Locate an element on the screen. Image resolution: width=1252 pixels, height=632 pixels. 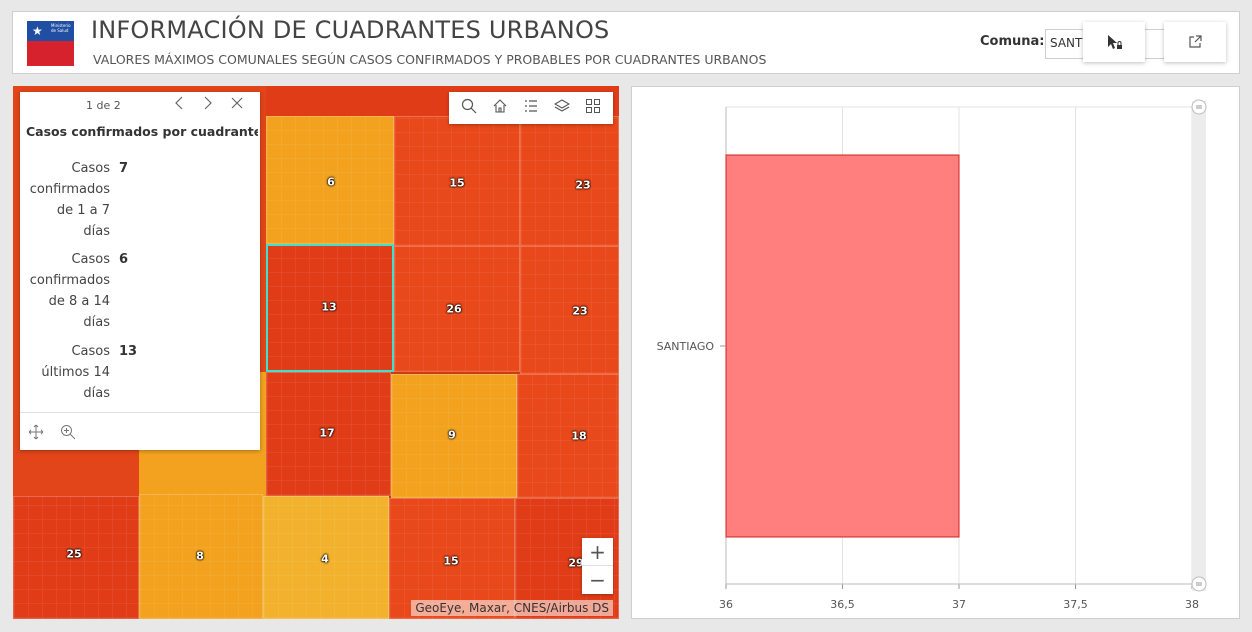
previous-feature-button is located at coordinates (179, 105).